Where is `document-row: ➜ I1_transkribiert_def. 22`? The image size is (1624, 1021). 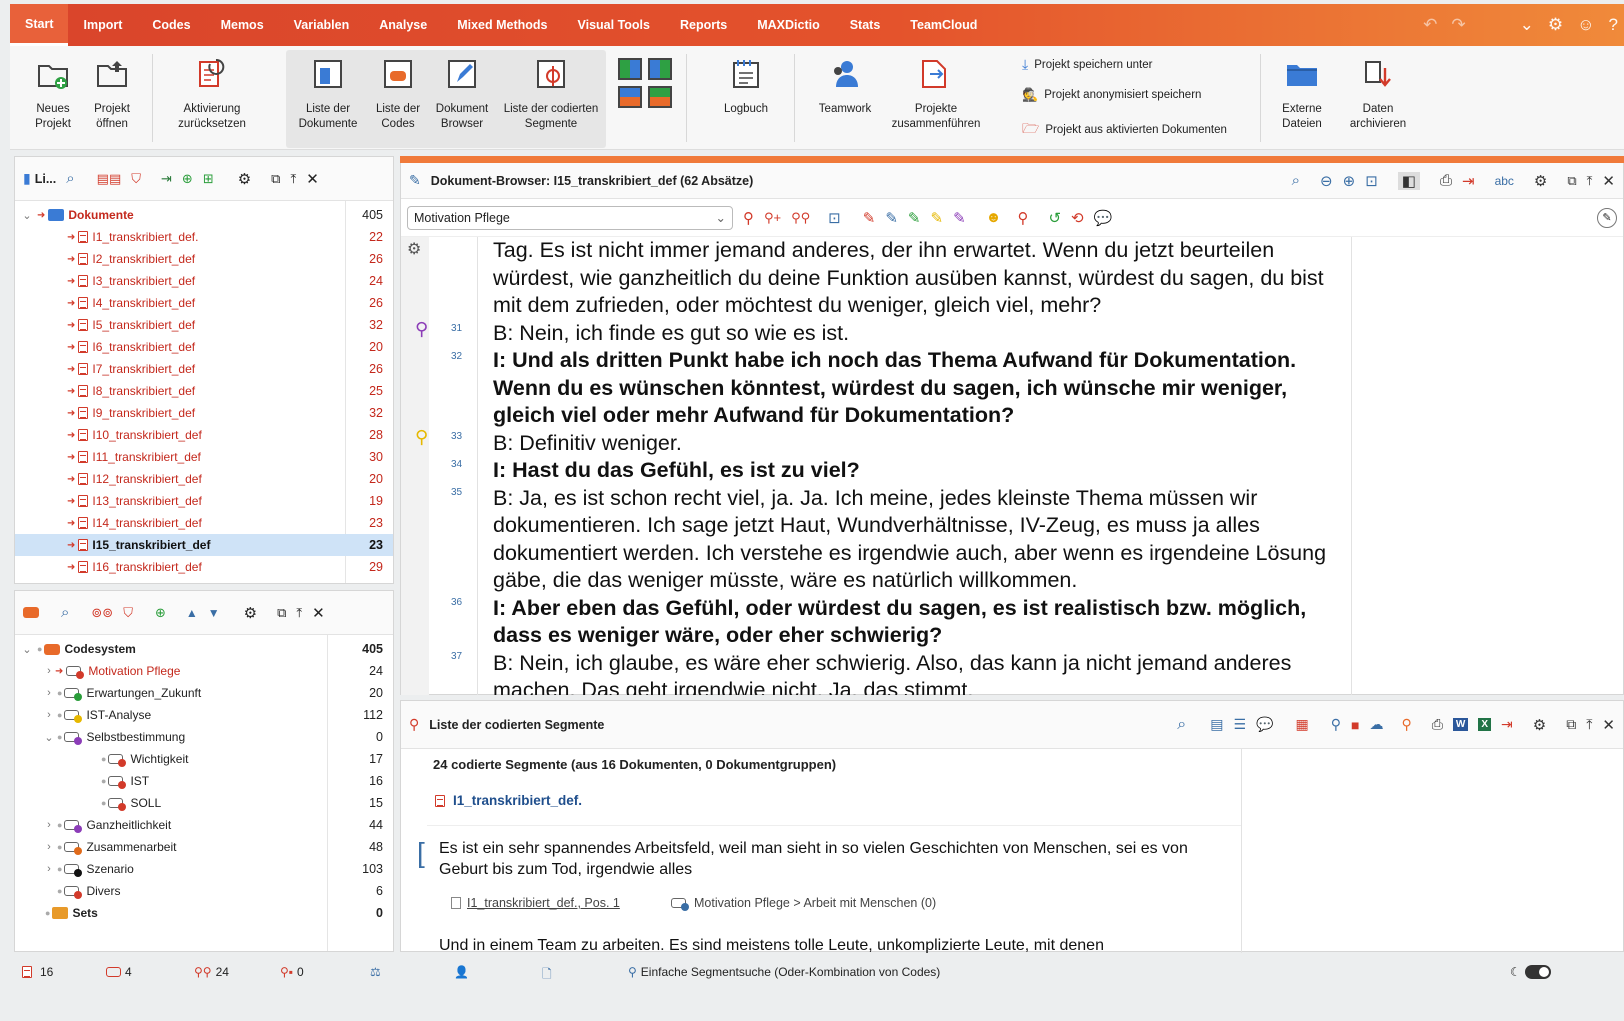 document-row: ➜ I1_transkribiert_def. 22 is located at coordinates (204, 237).